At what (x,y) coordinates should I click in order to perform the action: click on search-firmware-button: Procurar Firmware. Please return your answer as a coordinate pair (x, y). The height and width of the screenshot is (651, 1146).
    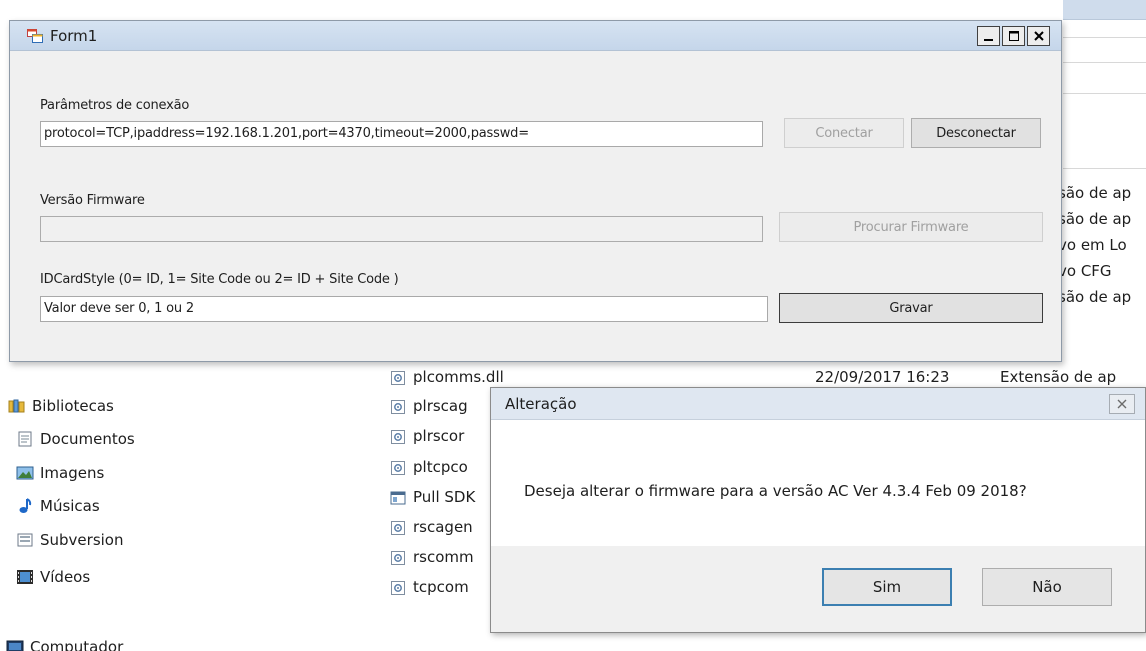
    Looking at the image, I should click on (911, 227).